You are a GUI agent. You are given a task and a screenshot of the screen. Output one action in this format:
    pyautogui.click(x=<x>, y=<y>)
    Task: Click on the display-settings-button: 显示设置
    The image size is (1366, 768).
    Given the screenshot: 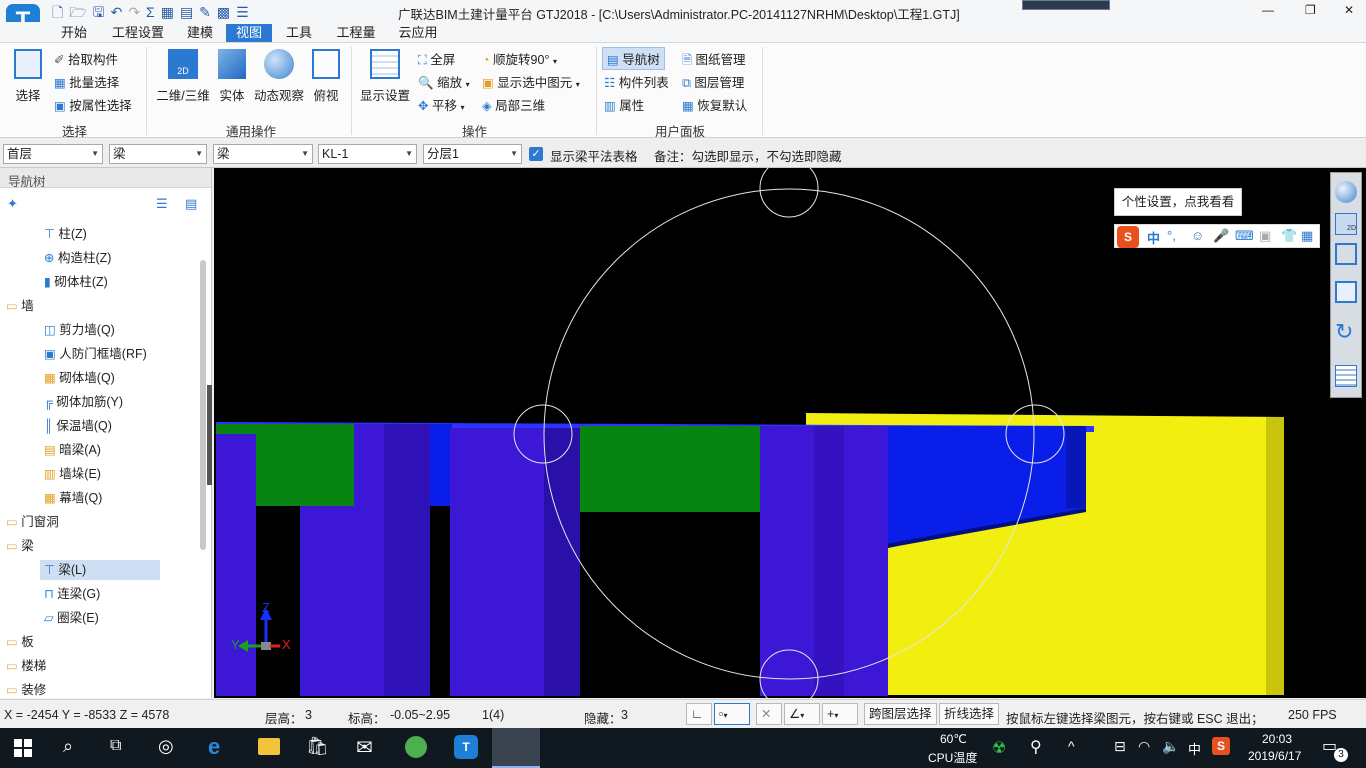 What is the action you would take?
    pyautogui.click(x=385, y=76)
    